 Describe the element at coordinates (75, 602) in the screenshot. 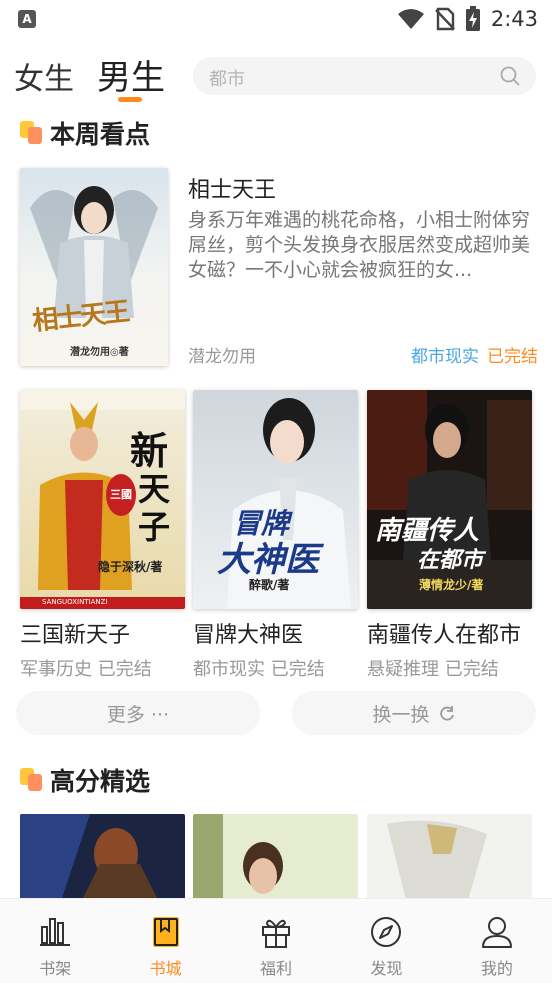

I see `cover-footer-art: SANGUOXINTIANZI` at that location.